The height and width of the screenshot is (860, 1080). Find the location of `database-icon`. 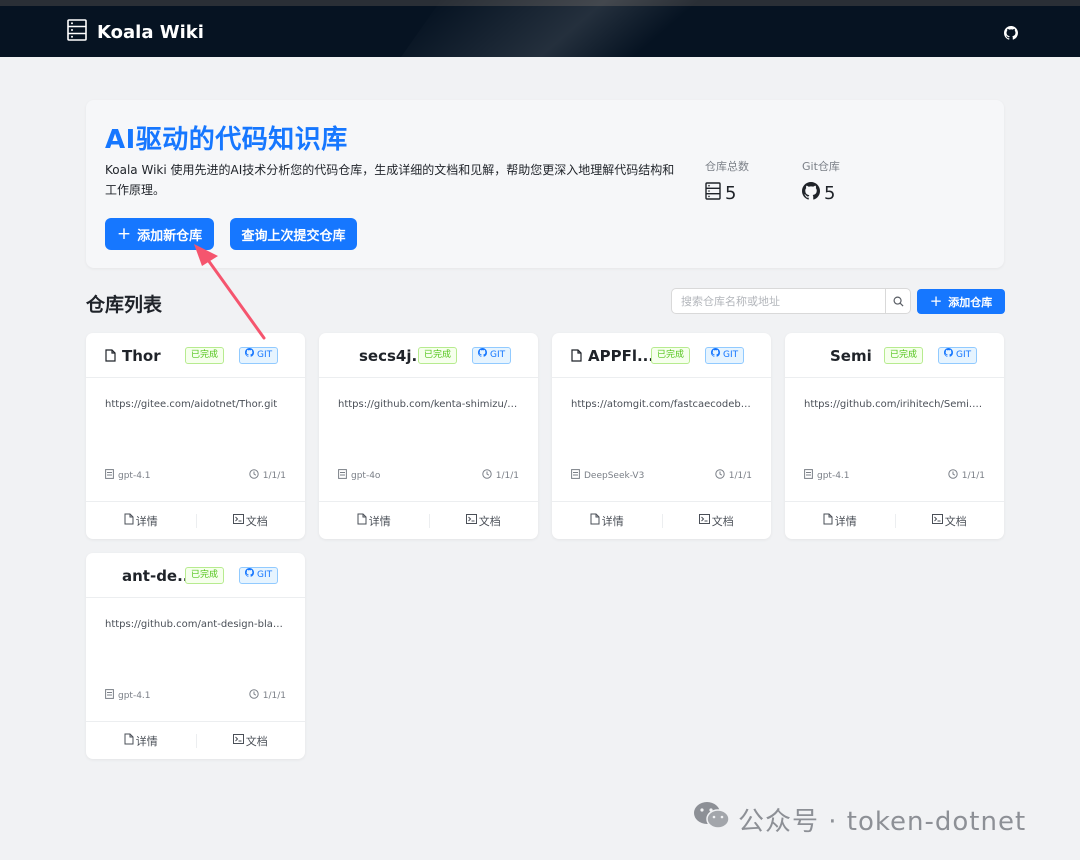

database-icon is located at coordinates (713, 193).